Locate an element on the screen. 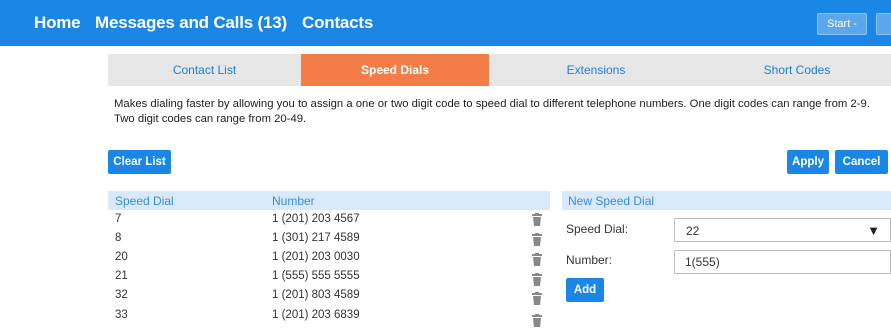 The width and height of the screenshot is (891, 336). number-input: 1(555) is located at coordinates (782, 262).